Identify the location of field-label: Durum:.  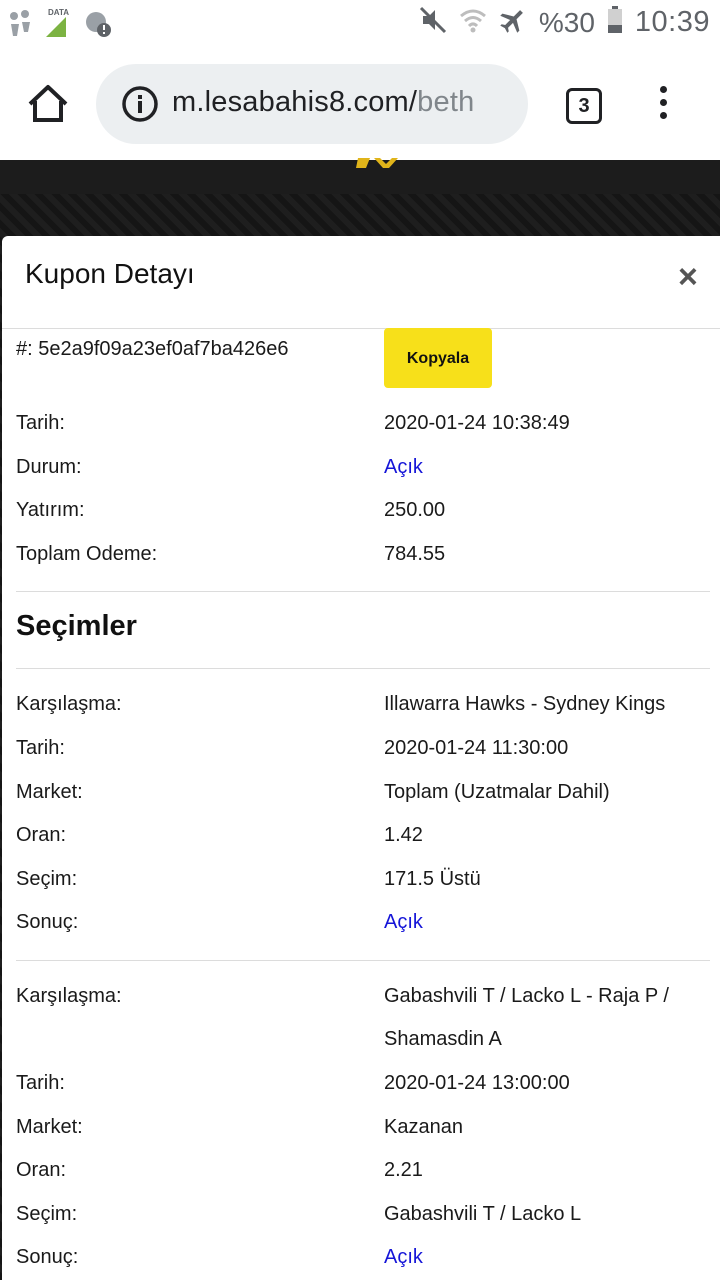
(49, 466).